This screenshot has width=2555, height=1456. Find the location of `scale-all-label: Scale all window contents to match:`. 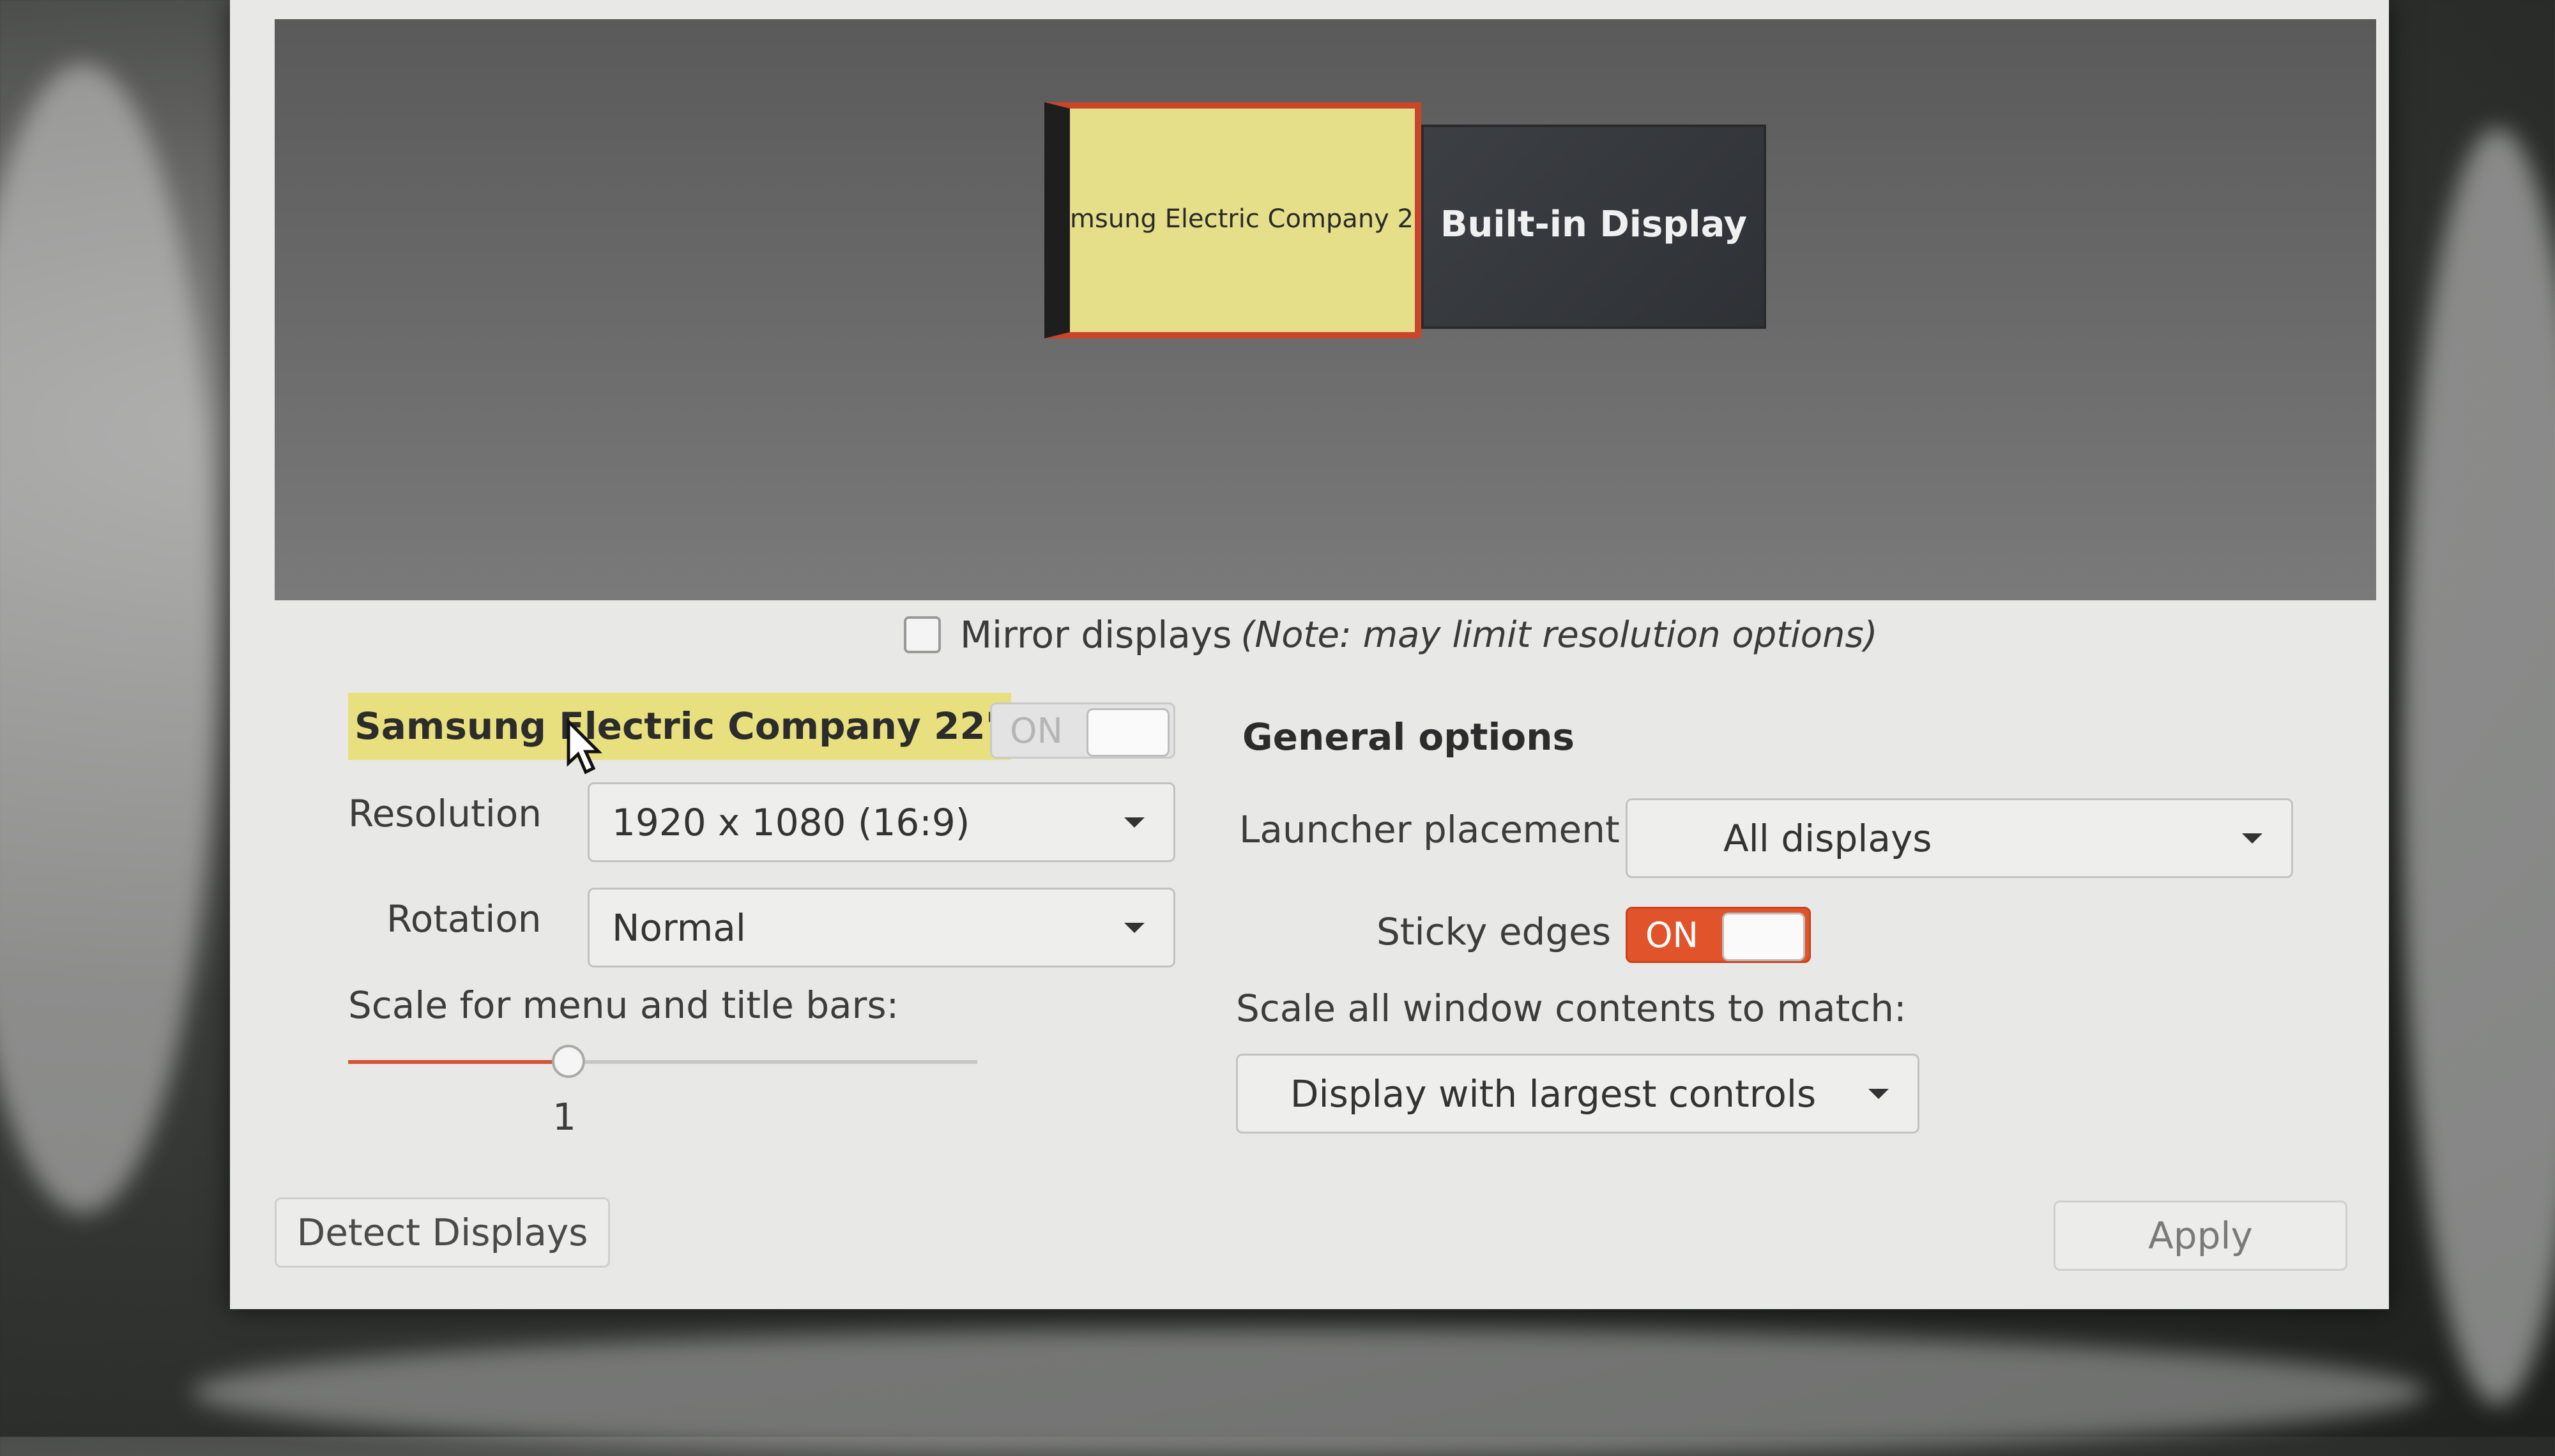

scale-all-label: Scale all window contents to match: is located at coordinates (1571, 1008).